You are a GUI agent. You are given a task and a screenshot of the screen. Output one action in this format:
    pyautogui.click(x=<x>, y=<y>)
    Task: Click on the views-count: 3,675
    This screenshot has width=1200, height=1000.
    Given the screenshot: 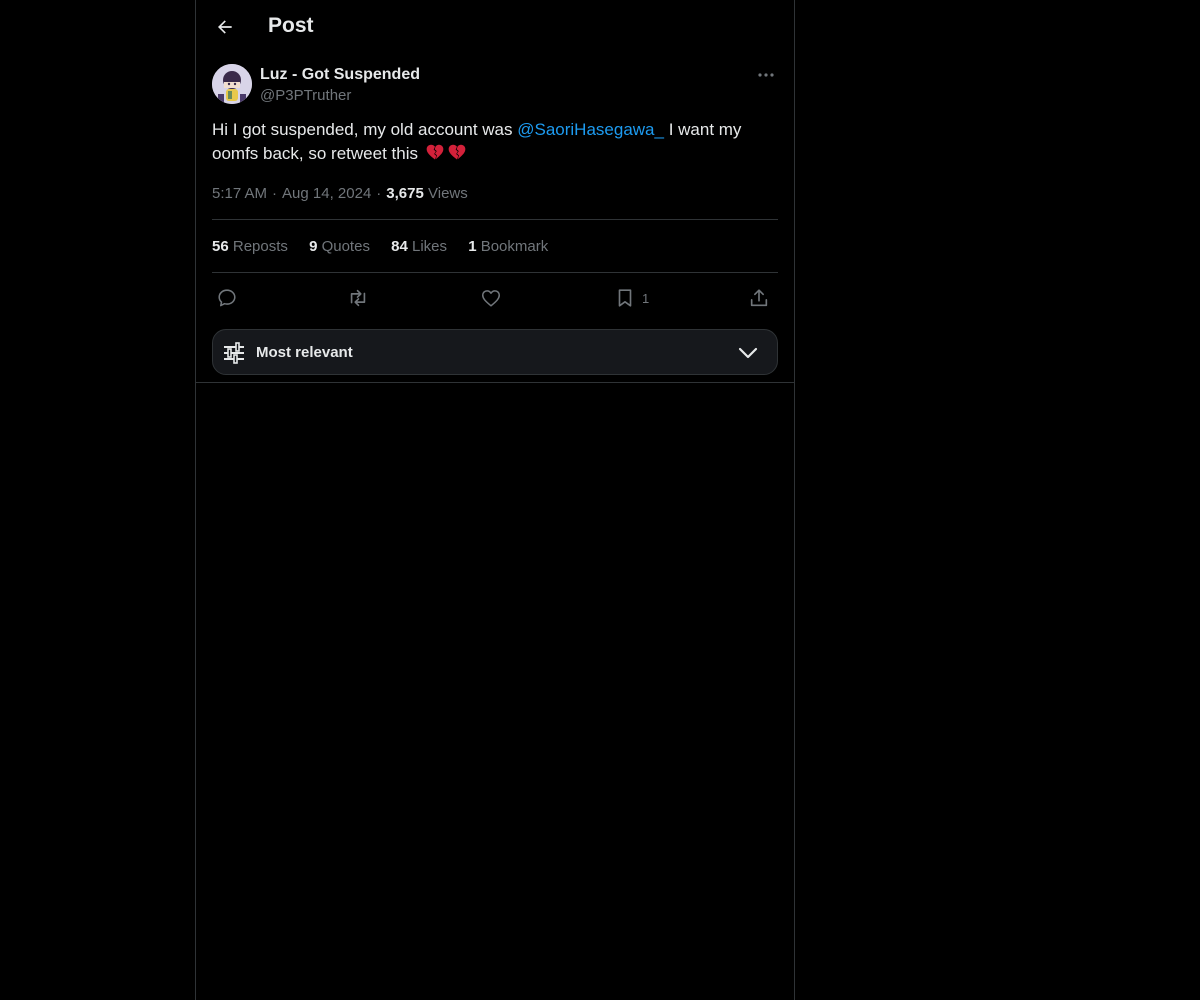 What is the action you would take?
    pyautogui.click(x=405, y=193)
    